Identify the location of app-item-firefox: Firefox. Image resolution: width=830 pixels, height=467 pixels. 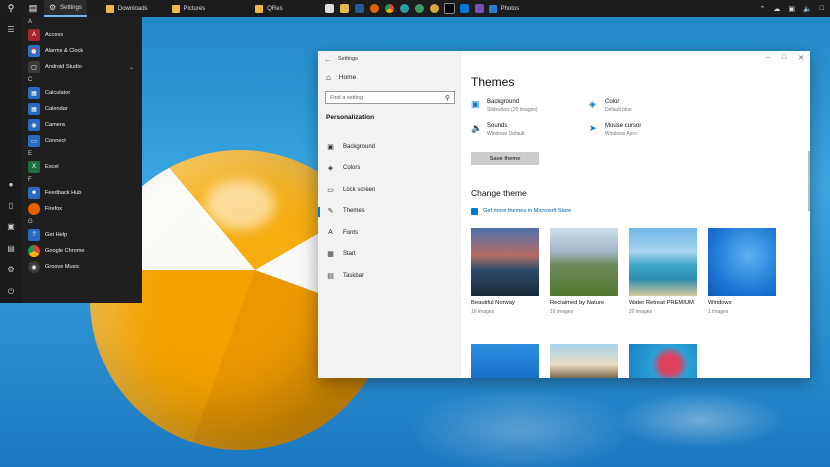
(83, 209).